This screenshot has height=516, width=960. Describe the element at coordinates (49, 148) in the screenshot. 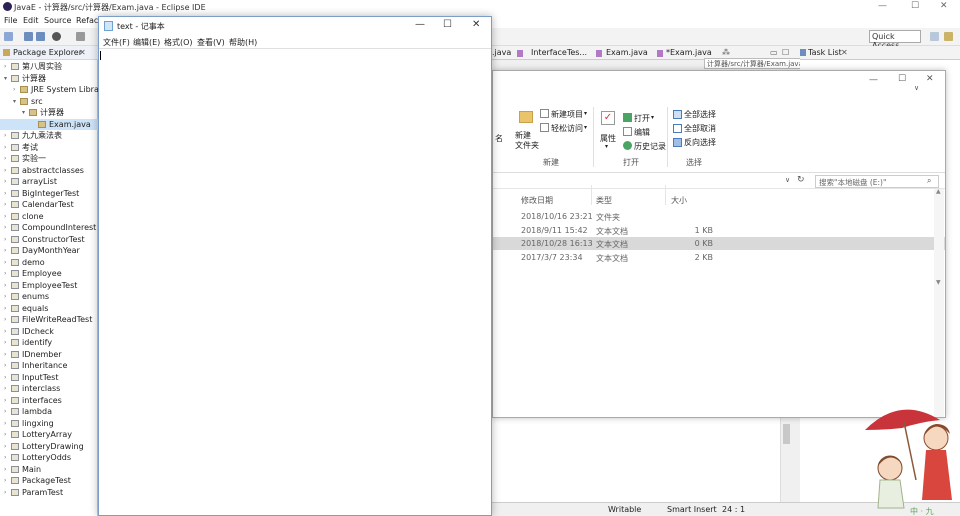

I see `tree-item: › 考试` at that location.